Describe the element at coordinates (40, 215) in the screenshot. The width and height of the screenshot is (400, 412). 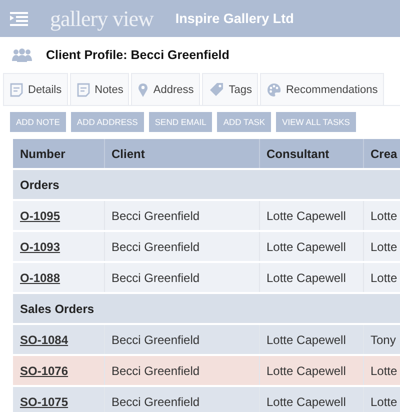
I see `order-link: O-1095` at that location.